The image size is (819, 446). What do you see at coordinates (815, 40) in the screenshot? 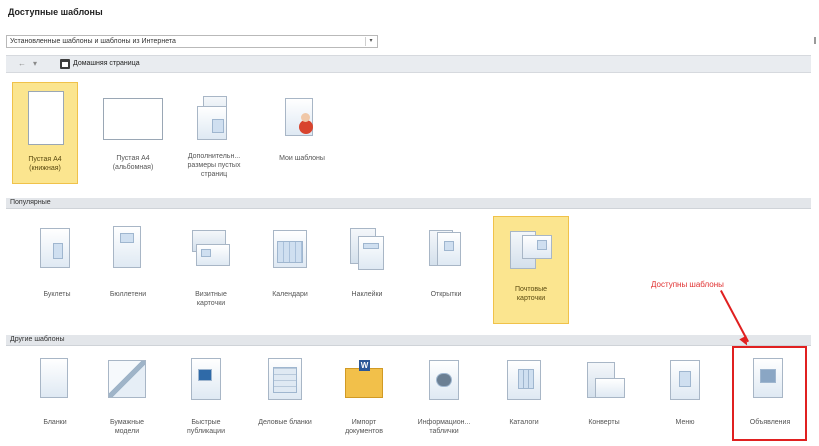
I see `scrollbar-tick` at bounding box center [815, 40].